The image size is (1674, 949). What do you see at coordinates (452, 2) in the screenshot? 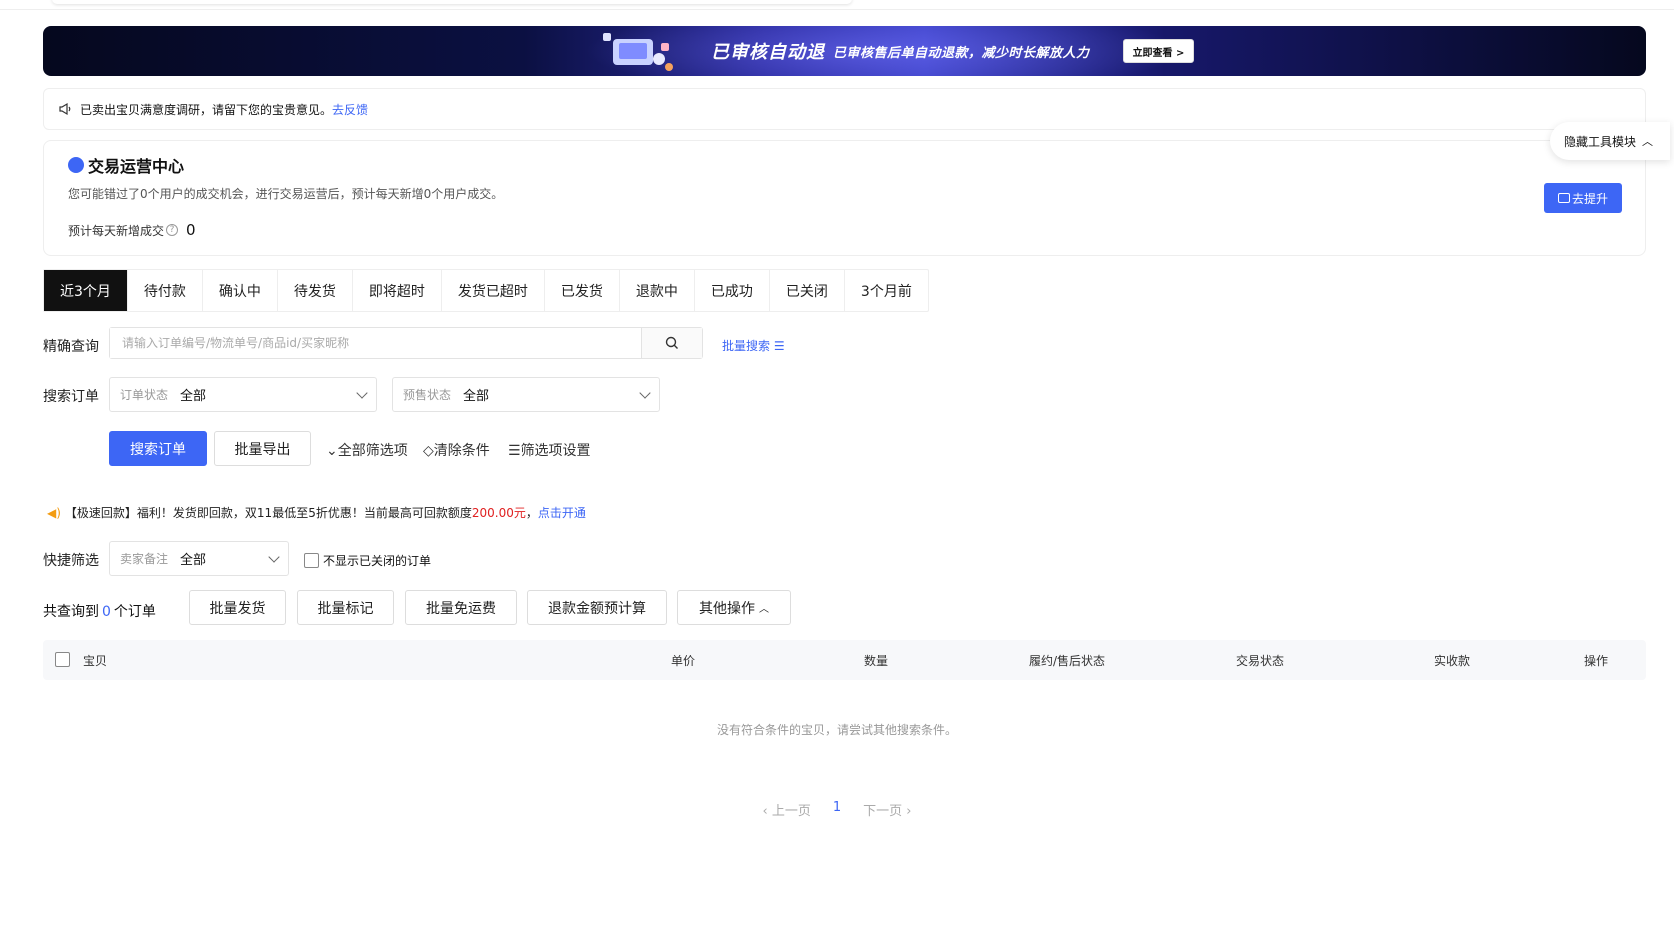
I see `top-search-pill` at bounding box center [452, 2].